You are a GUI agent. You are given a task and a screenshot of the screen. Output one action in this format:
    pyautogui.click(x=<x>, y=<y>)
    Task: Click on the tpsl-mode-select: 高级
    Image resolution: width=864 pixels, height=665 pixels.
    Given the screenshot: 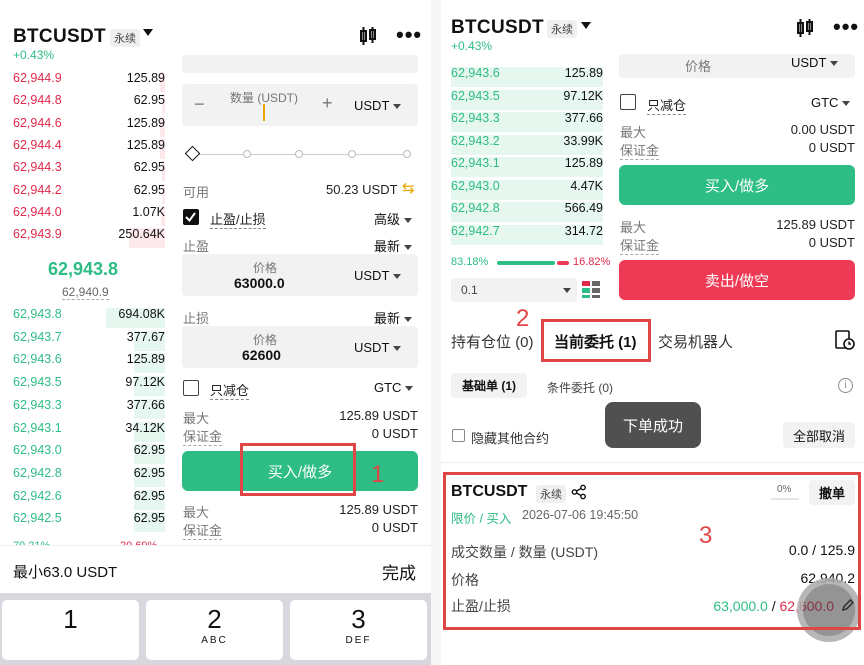 What is the action you would take?
    pyautogui.click(x=393, y=218)
    